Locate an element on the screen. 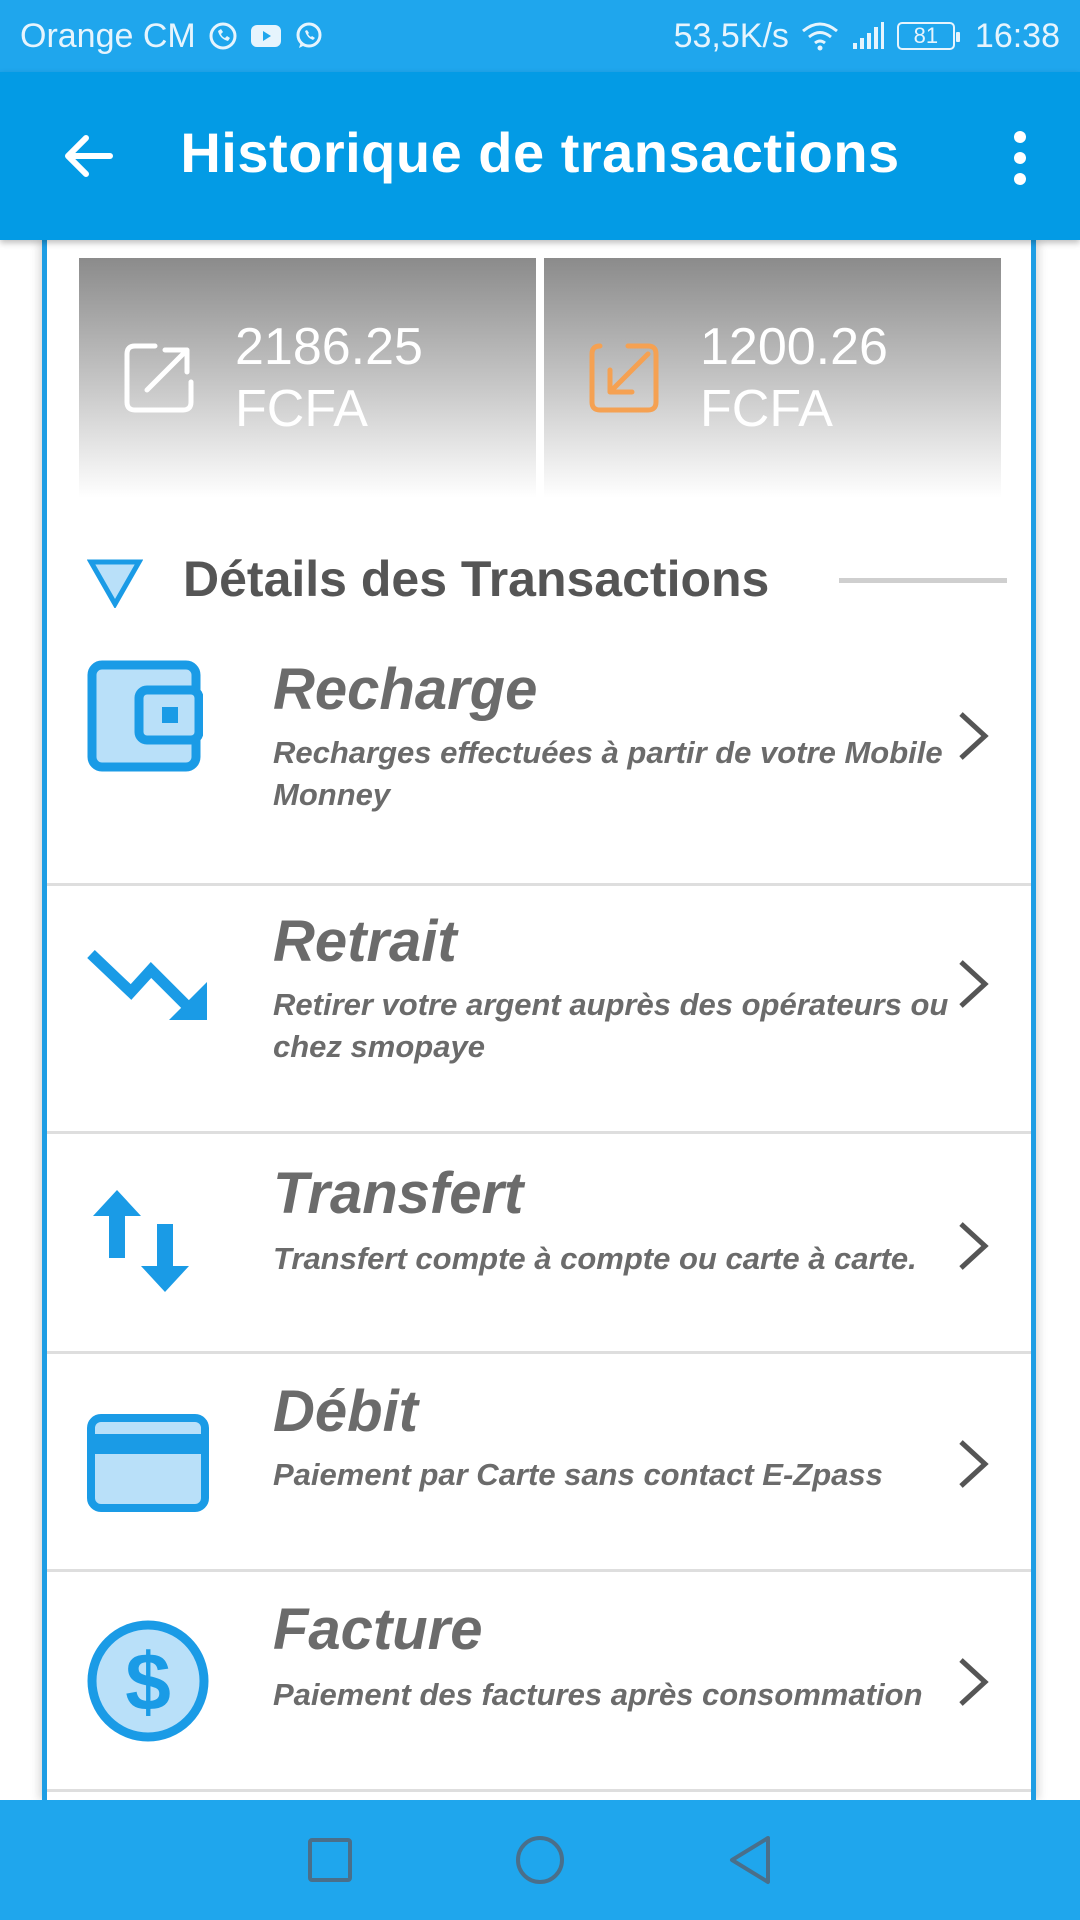 The image size is (1080, 1920). wallet-icon is located at coordinates (145, 716).